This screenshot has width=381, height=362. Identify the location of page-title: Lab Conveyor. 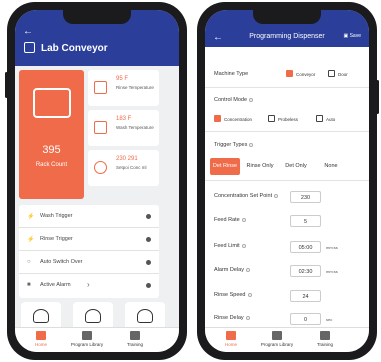
(74, 48).